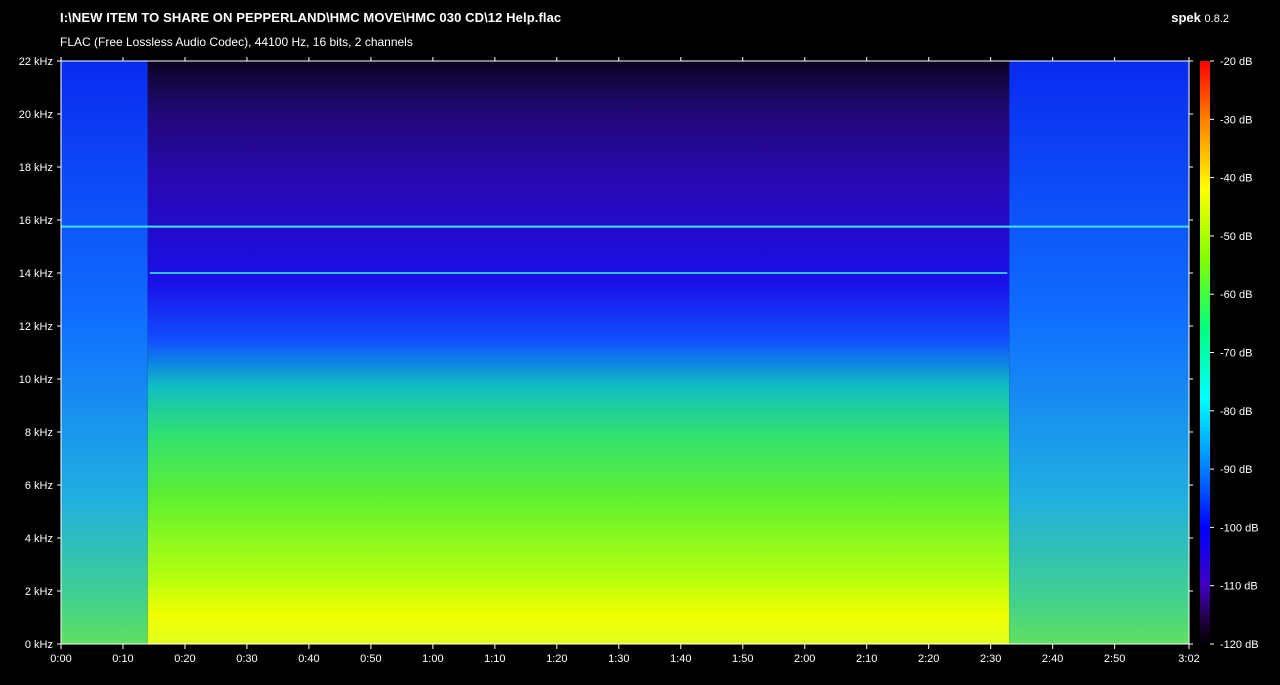 The height and width of the screenshot is (685, 1280). I want to click on x-tick-label: 1:00, so click(432, 659).